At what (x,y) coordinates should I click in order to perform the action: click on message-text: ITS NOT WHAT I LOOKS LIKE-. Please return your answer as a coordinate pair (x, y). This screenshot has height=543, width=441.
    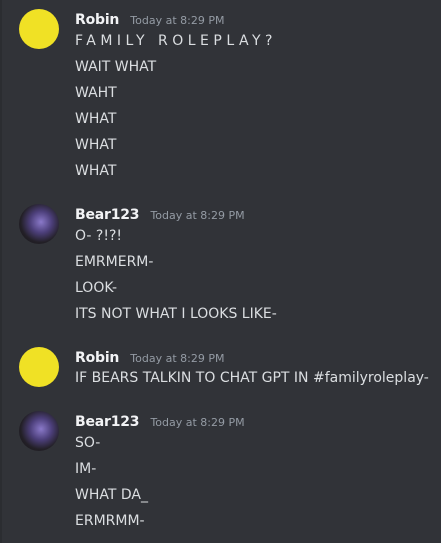
    Looking at the image, I should click on (176, 314).